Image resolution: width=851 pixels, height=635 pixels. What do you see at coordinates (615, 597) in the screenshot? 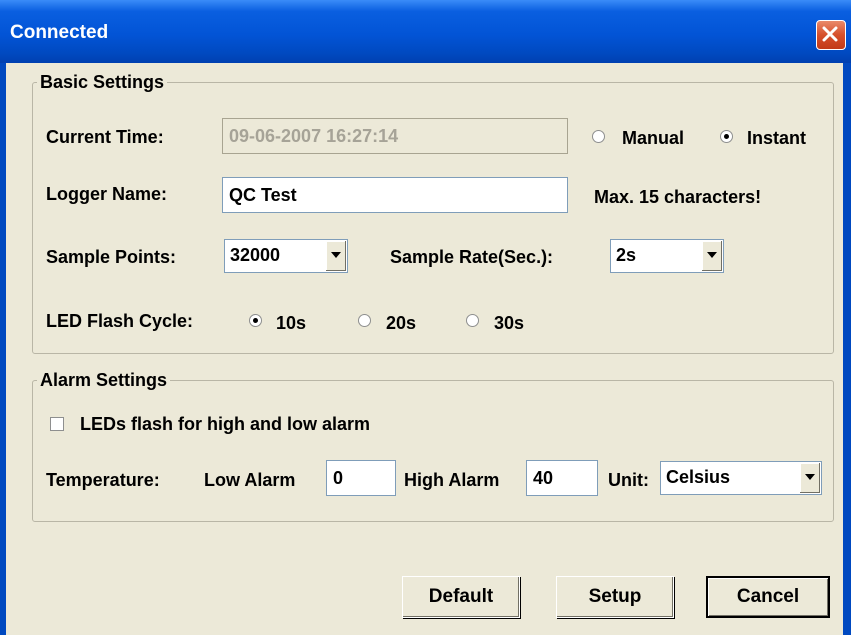
I see `setup-button: Setup` at bounding box center [615, 597].